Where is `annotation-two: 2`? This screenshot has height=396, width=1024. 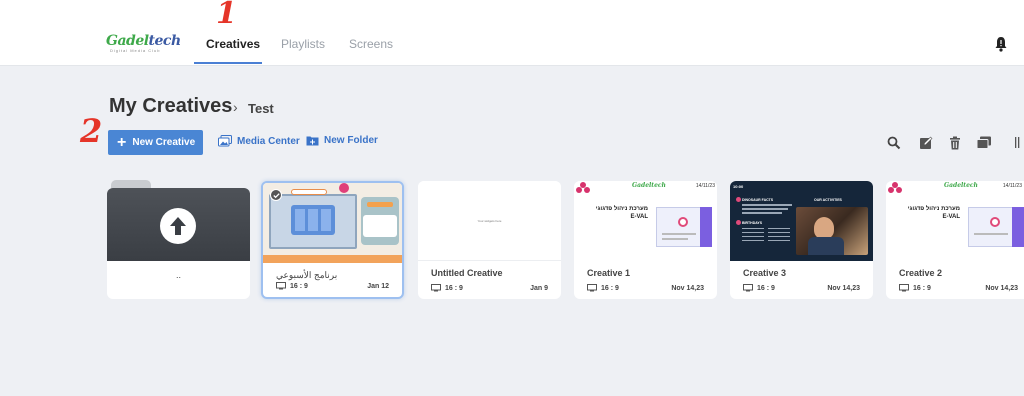
annotation-two: 2 is located at coordinates (91, 131).